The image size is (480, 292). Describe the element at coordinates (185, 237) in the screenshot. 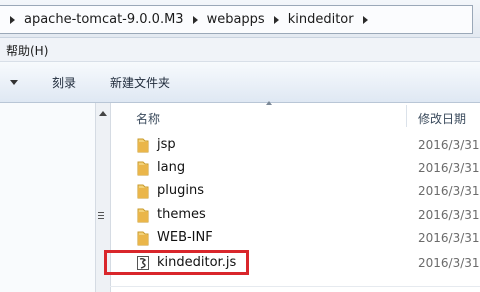

I see `file-name: WEB-INF` at that location.